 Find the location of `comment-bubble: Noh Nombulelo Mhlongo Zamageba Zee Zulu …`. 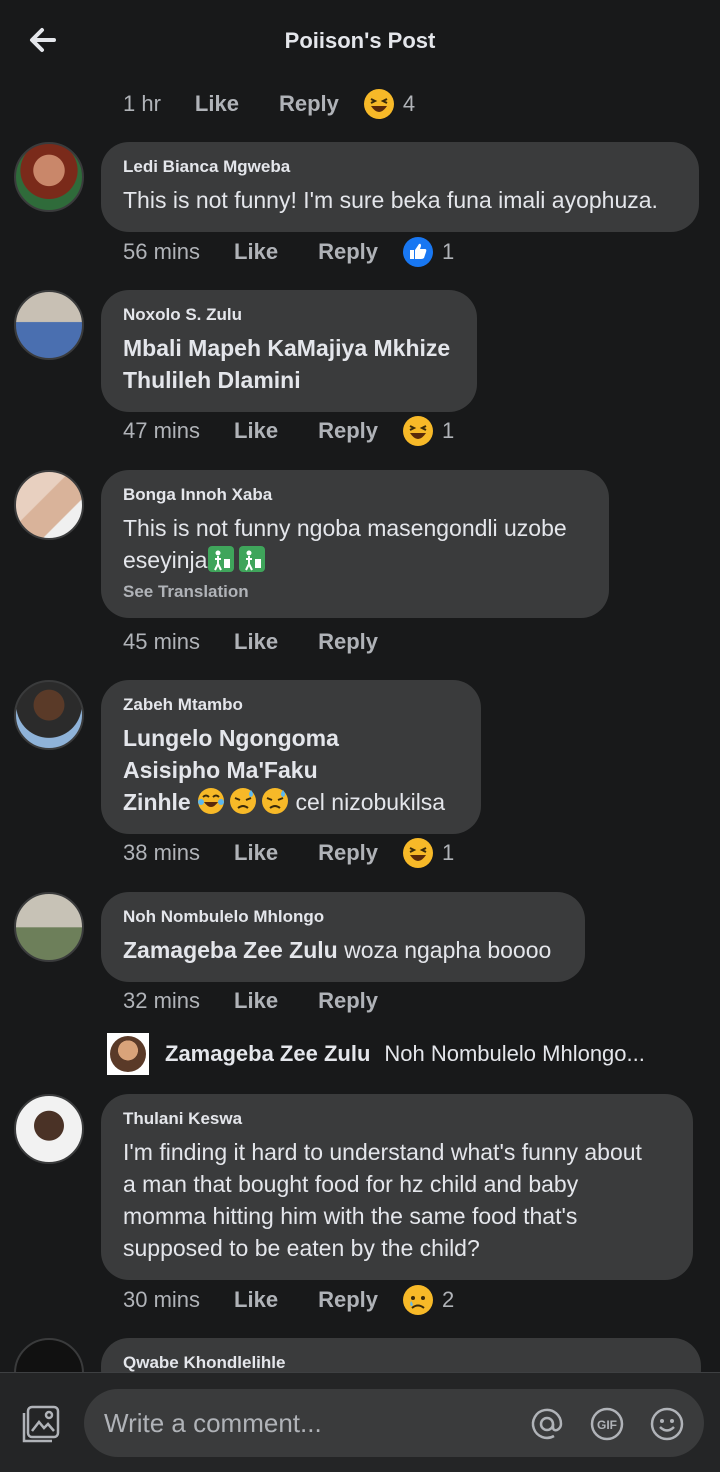

comment-bubble: Noh Nombulelo Mhlongo Zamageba Zee Zulu … is located at coordinates (343, 937).